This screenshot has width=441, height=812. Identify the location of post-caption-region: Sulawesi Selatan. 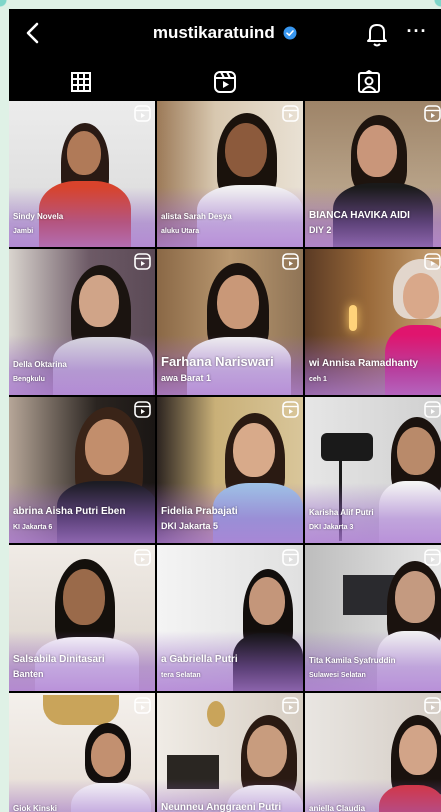
(337, 675).